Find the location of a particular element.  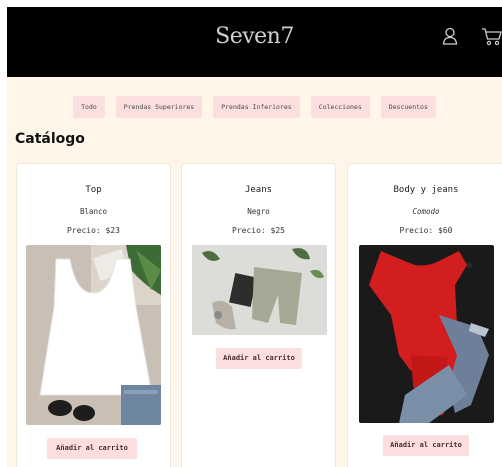

product-price: Precio: $23 is located at coordinates (93, 230).